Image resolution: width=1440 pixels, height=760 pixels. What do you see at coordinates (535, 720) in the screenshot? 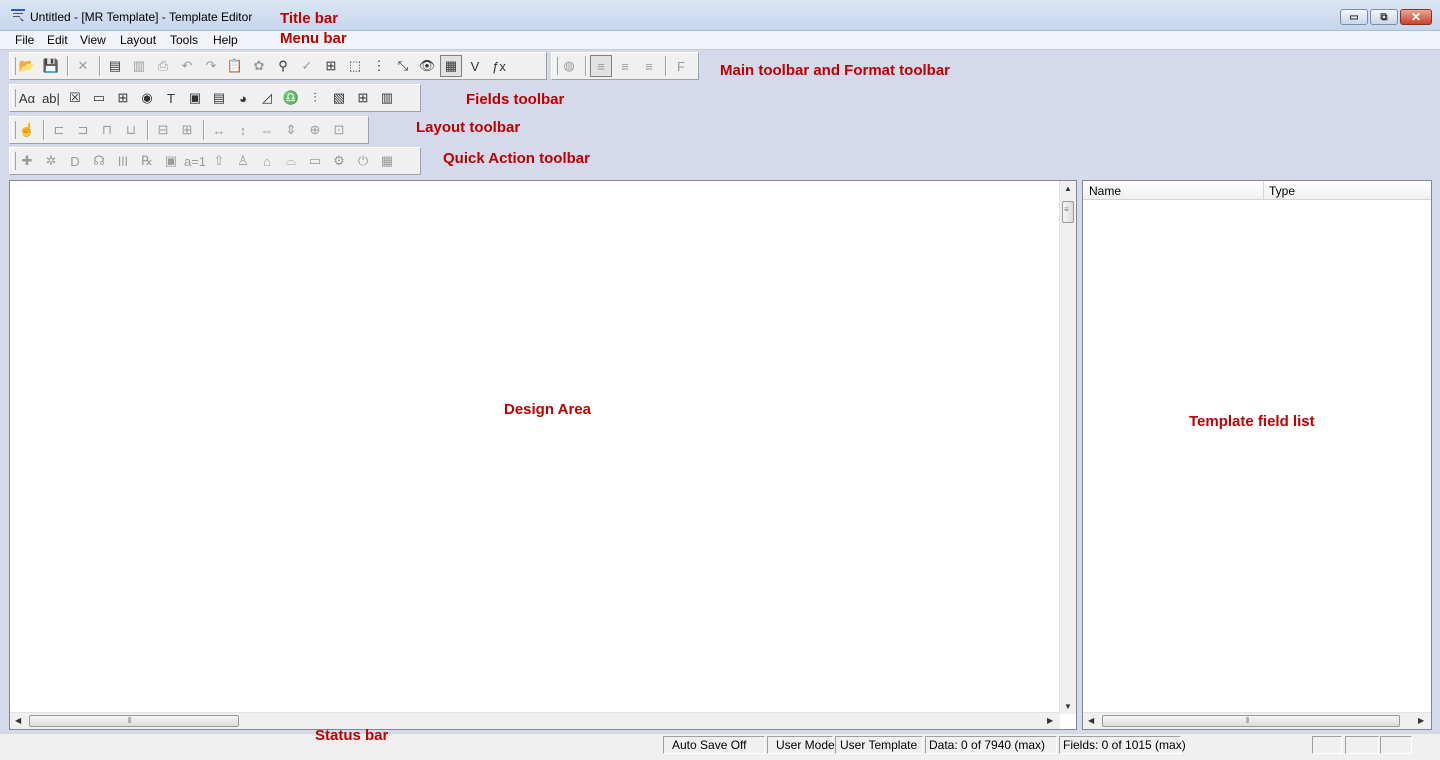
I see `design-horizontal-scrollbar: ◀ ⦀ ▶` at bounding box center [535, 720].